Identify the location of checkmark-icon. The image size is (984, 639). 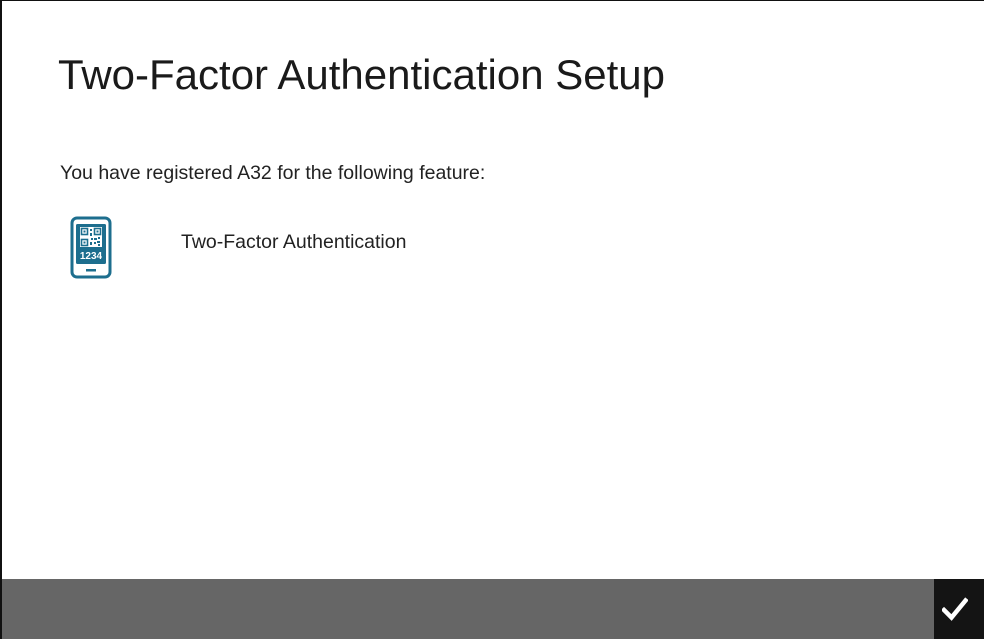
(955, 609).